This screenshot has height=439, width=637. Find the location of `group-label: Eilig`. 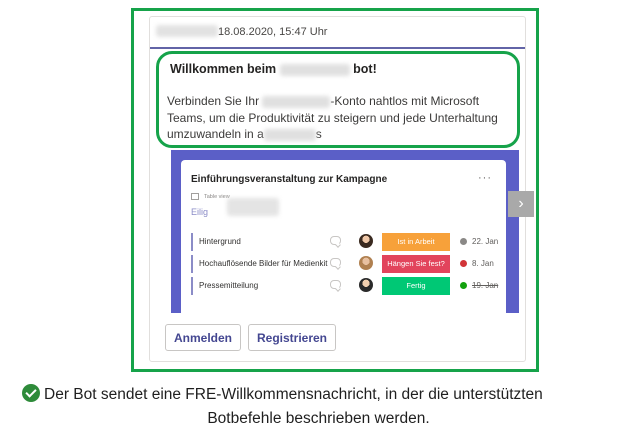

group-label: Eilig is located at coordinates (200, 212).